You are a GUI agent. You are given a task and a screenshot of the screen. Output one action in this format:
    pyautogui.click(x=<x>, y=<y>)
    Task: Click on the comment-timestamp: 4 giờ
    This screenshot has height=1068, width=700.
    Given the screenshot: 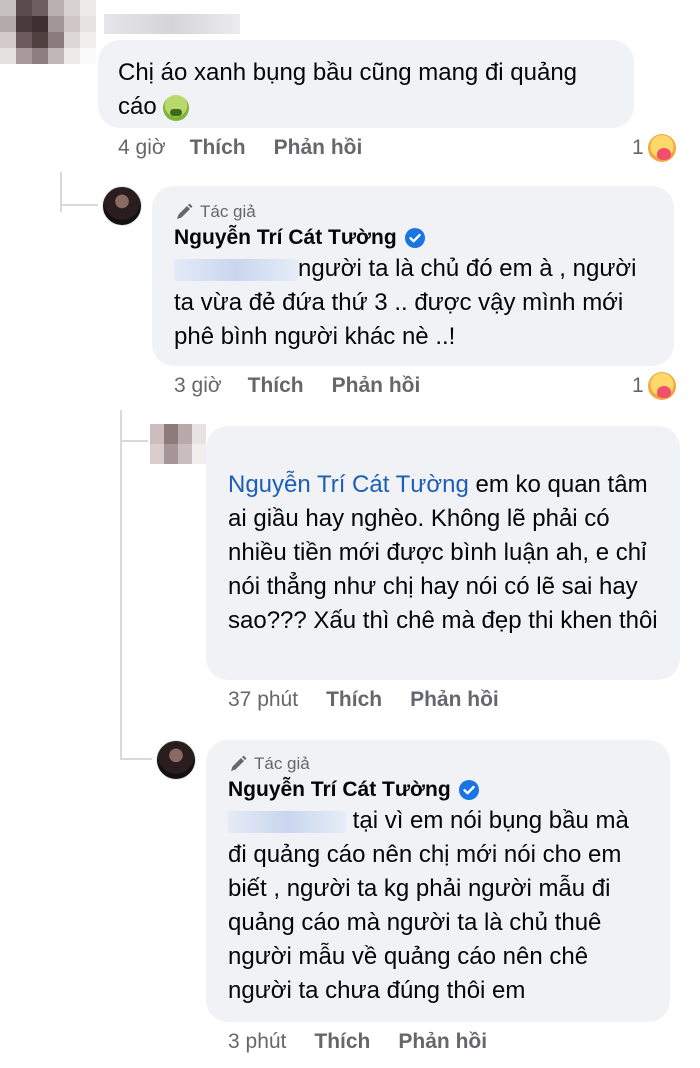 What is the action you would take?
    pyautogui.click(x=142, y=148)
    